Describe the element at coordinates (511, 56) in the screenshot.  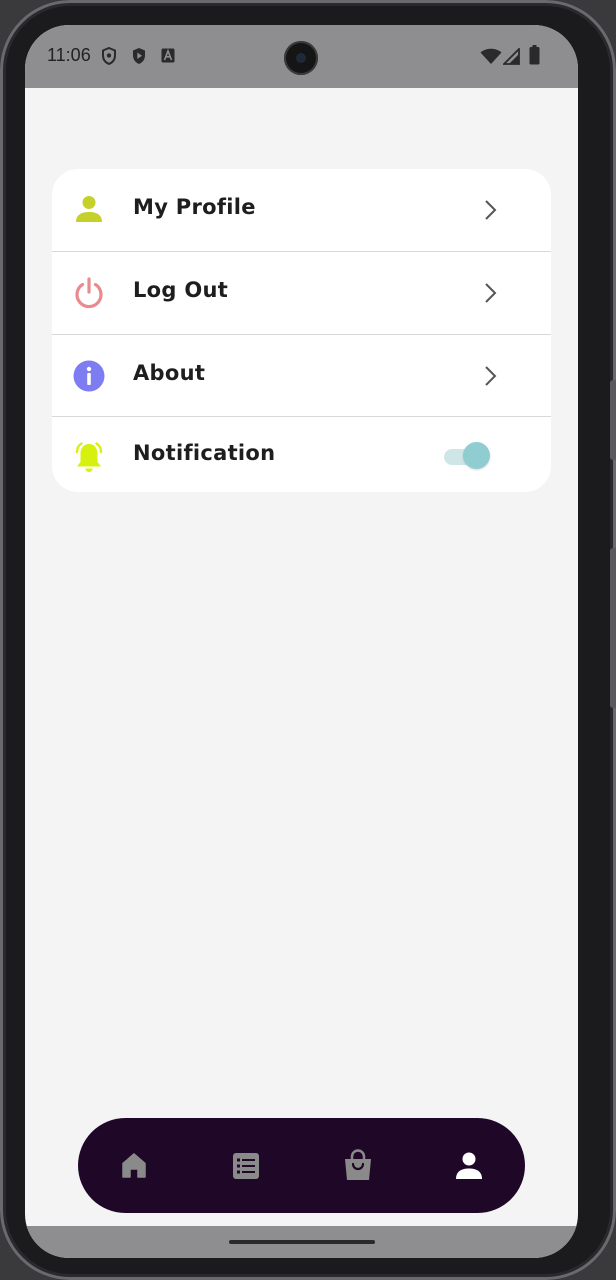
I see `cell-signal-icon` at that location.